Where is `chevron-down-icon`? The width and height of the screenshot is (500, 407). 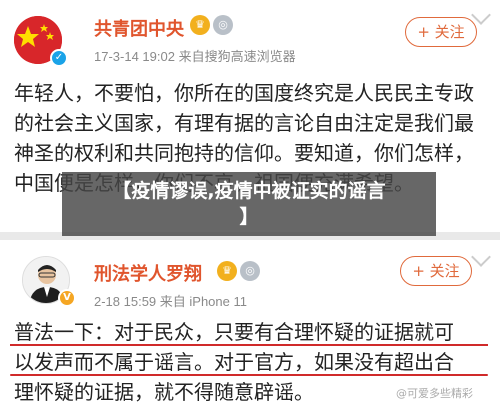
chevron-down-icon is located at coordinates (481, 15).